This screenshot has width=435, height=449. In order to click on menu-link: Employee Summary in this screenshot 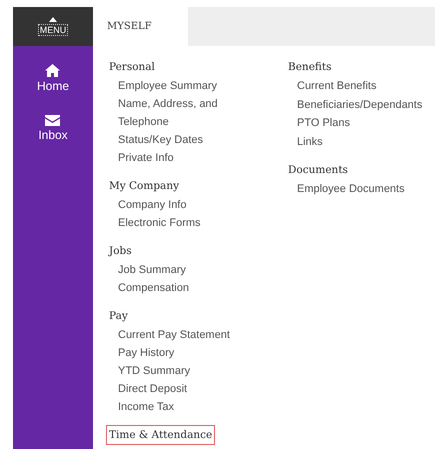, I will do `click(168, 86)`.